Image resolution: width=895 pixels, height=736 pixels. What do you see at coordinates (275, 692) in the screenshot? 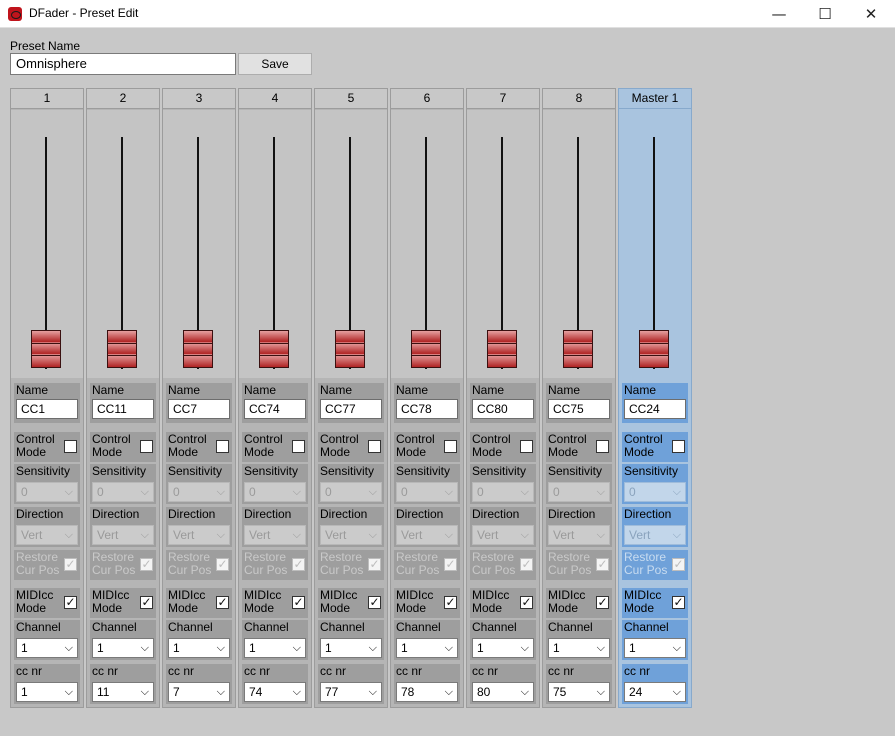
I see `cc-nr-select: 74 ⌵` at bounding box center [275, 692].